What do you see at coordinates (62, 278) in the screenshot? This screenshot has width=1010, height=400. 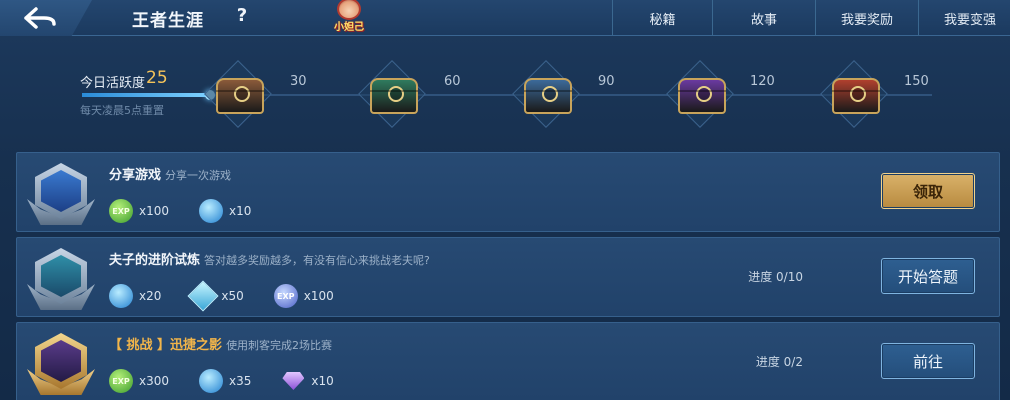 I see `trial-task-icon` at bounding box center [62, 278].